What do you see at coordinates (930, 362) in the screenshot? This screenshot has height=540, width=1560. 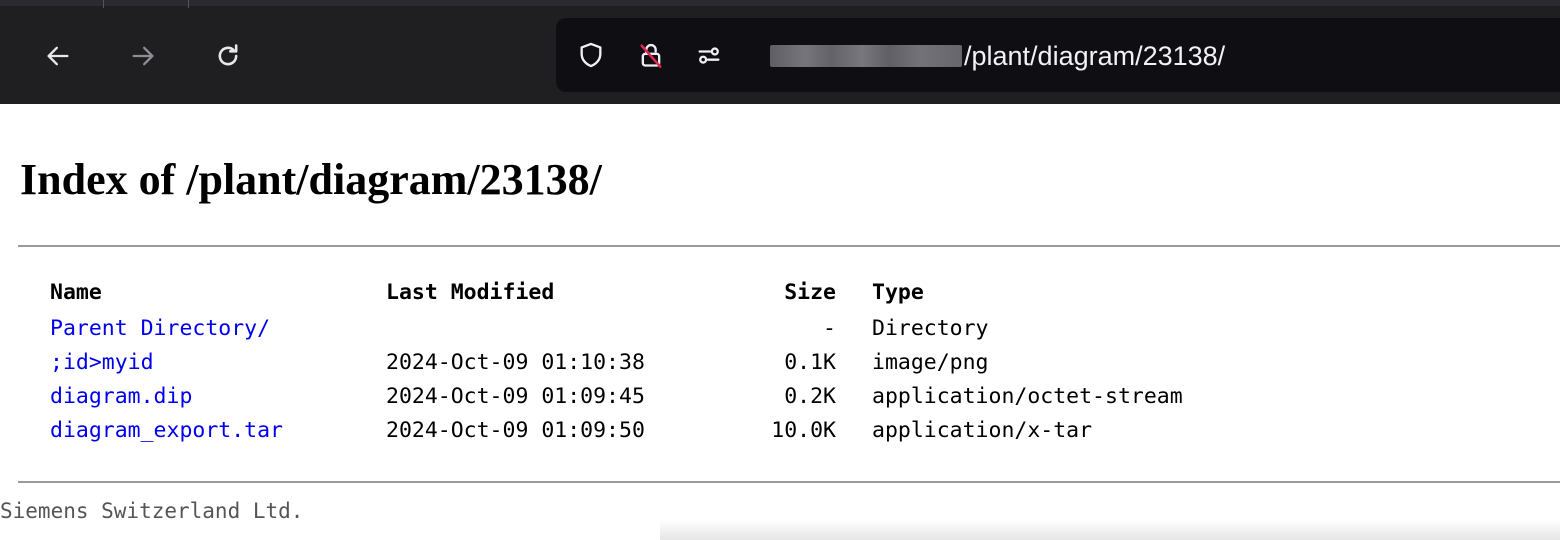 I see `type-cell: image/png` at bounding box center [930, 362].